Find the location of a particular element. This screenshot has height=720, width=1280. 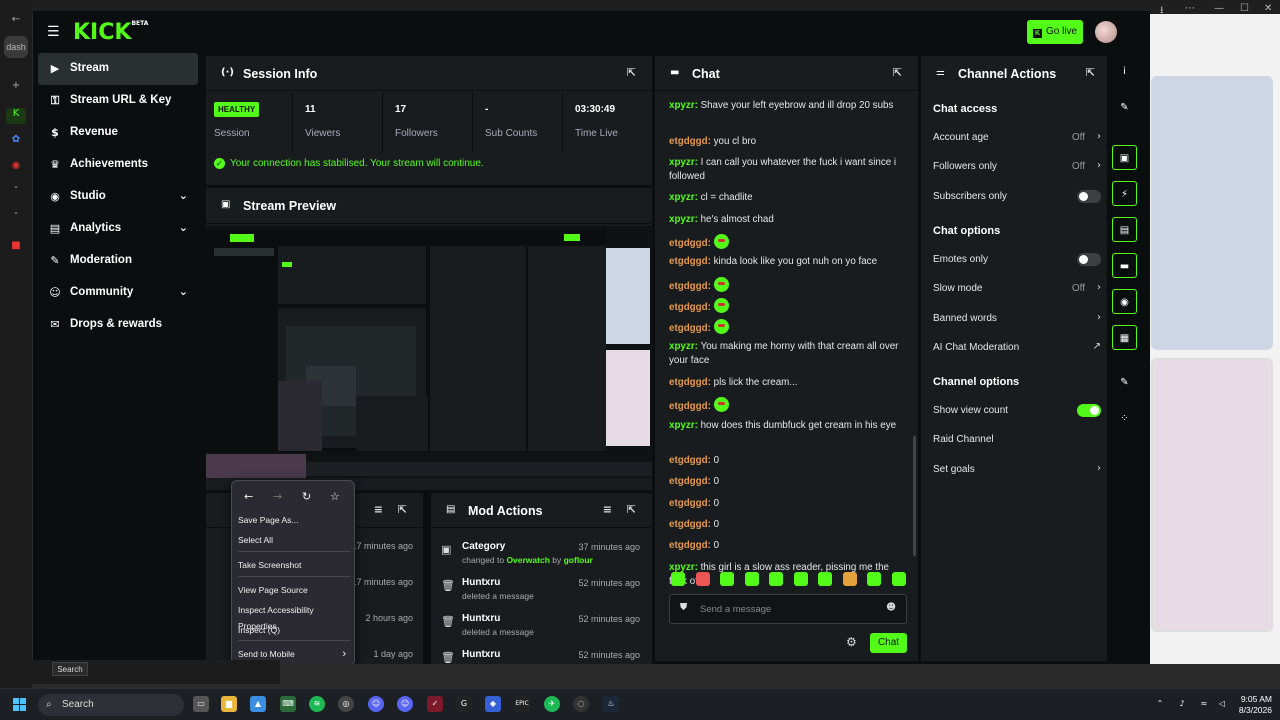

discord-icon: ☺ is located at coordinates (376, 704).